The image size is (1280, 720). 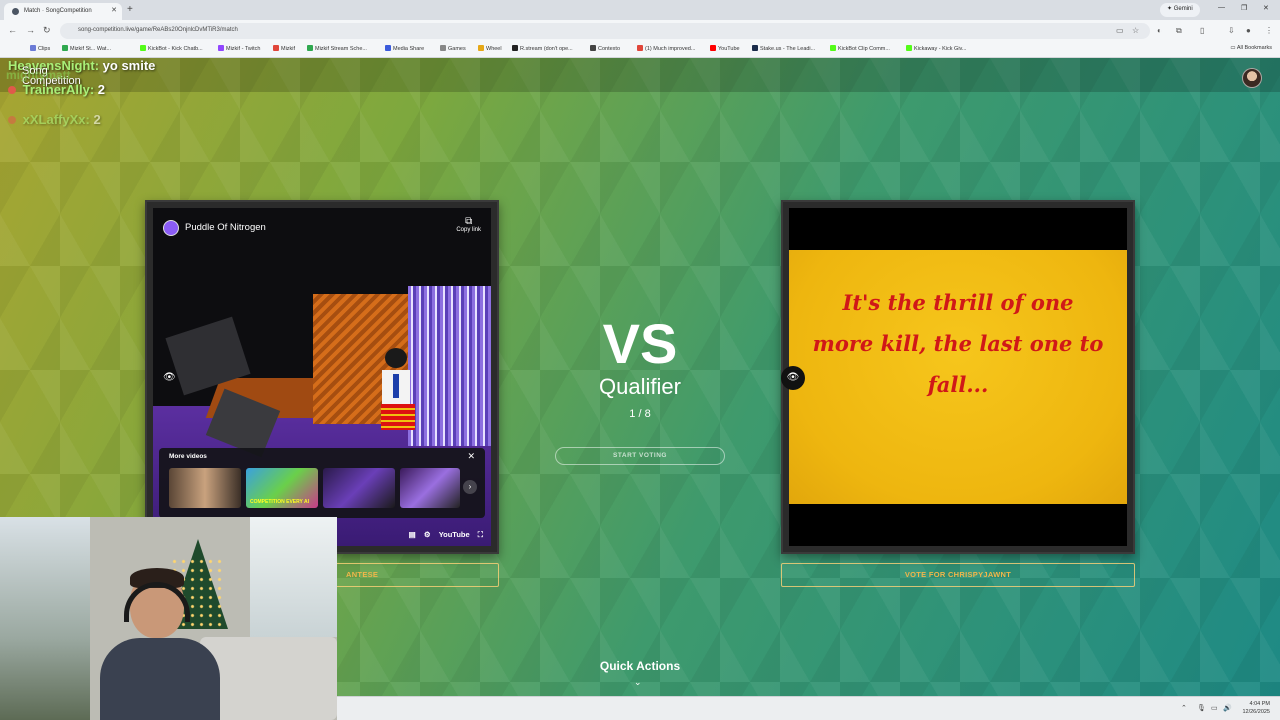 What do you see at coordinates (640, 343) in the screenshot?
I see `vs-label: VS` at bounding box center [640, 343].